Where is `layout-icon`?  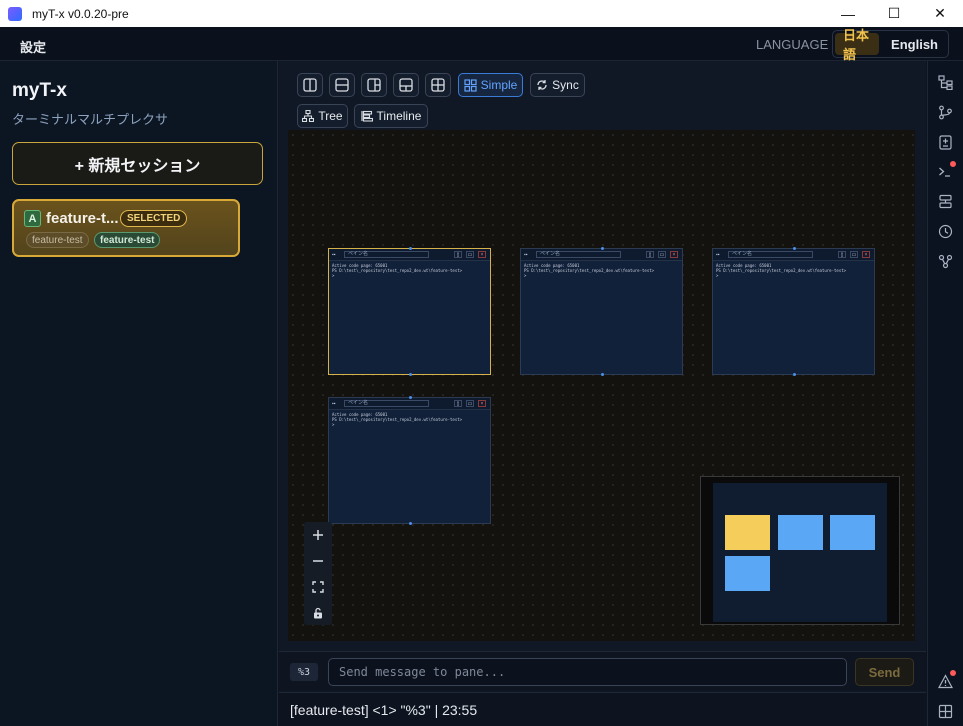 layout-icon is located at coordinates (945, 201).